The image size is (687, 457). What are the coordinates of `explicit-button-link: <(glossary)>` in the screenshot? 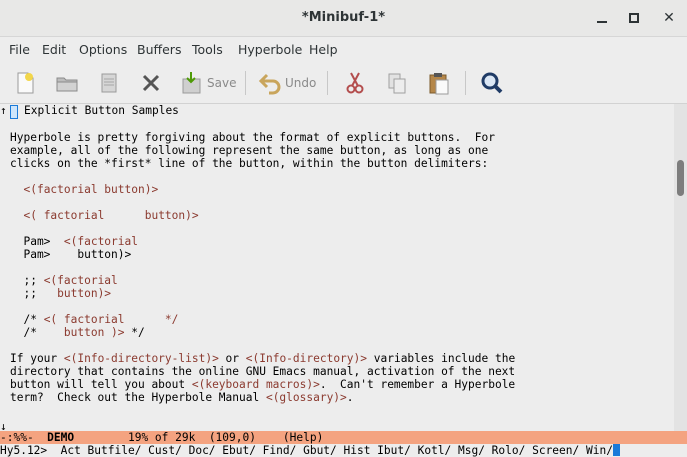 It's located at (306, 397).